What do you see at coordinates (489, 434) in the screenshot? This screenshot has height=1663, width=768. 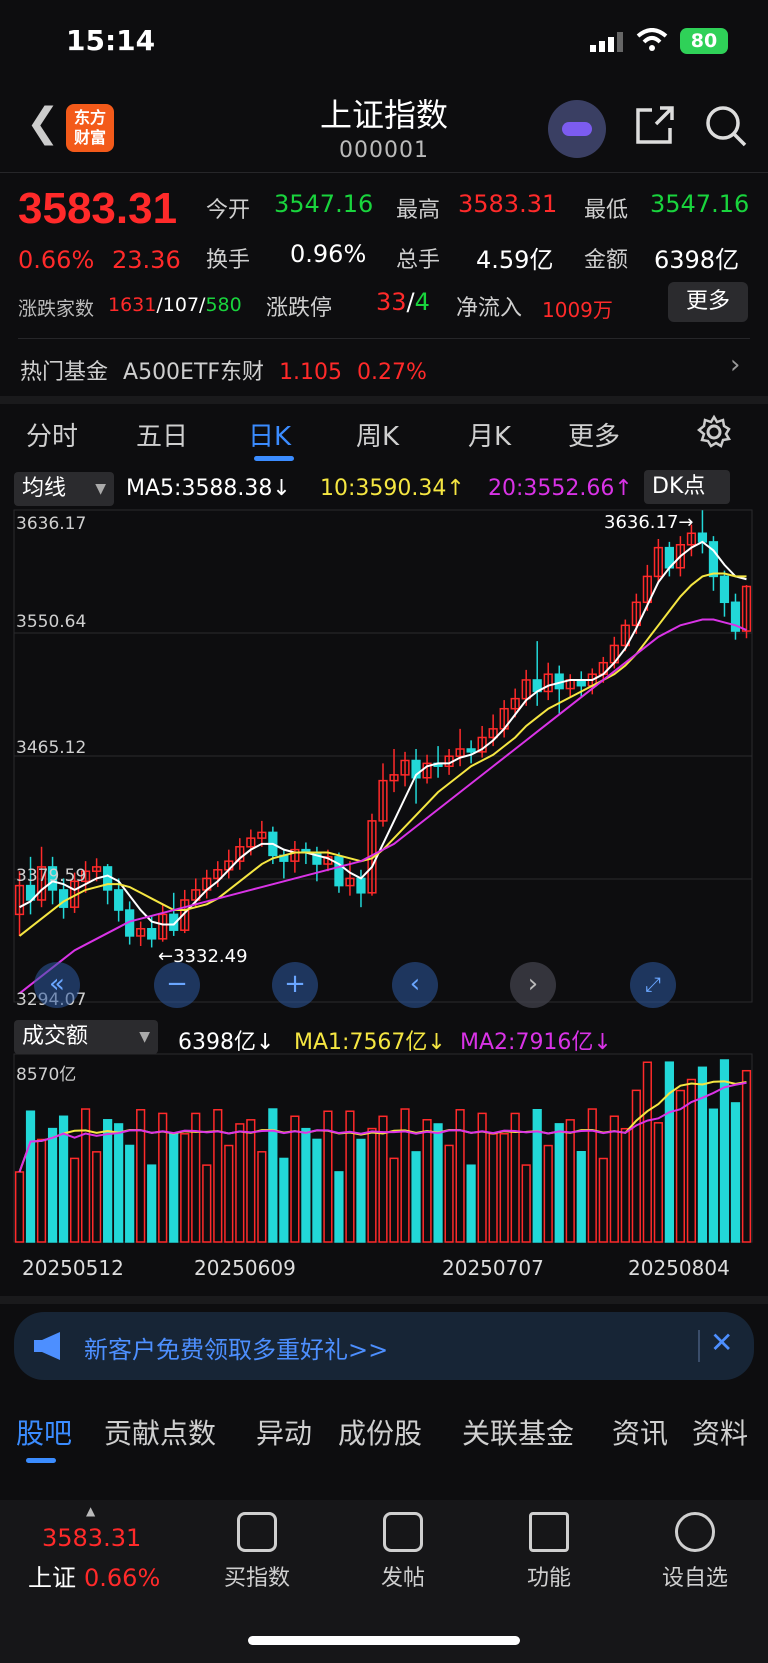 I see `tab-monthly-k: 月K` at bounding box center [489, 434].